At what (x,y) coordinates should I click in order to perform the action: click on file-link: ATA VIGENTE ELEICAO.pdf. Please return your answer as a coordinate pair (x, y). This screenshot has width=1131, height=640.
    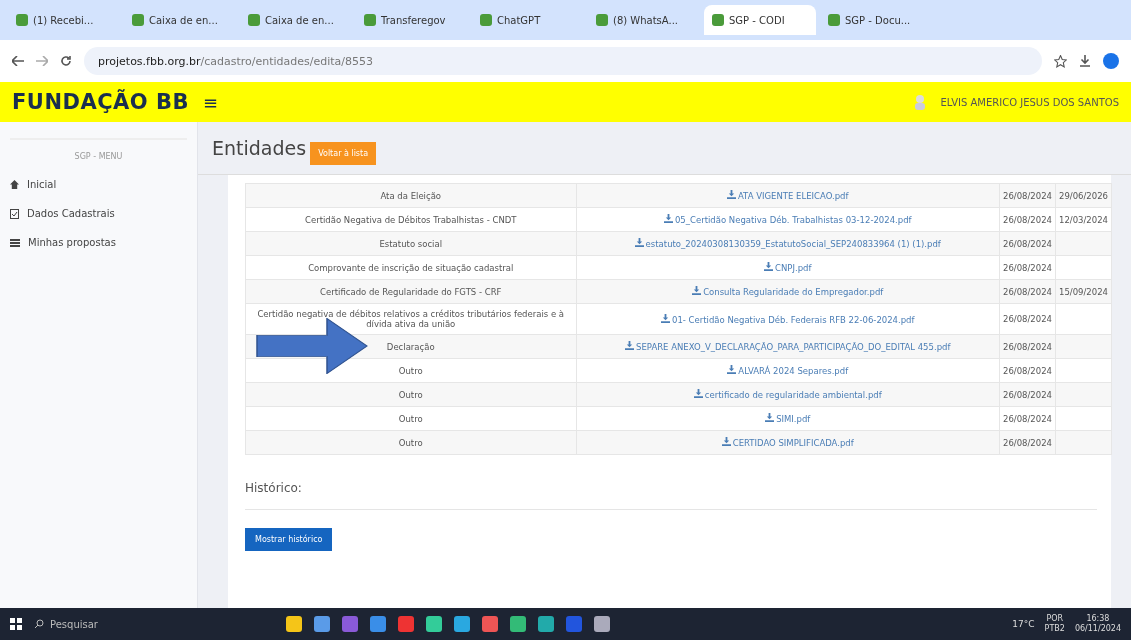
    Looking at the image, I should click on (787, 196).